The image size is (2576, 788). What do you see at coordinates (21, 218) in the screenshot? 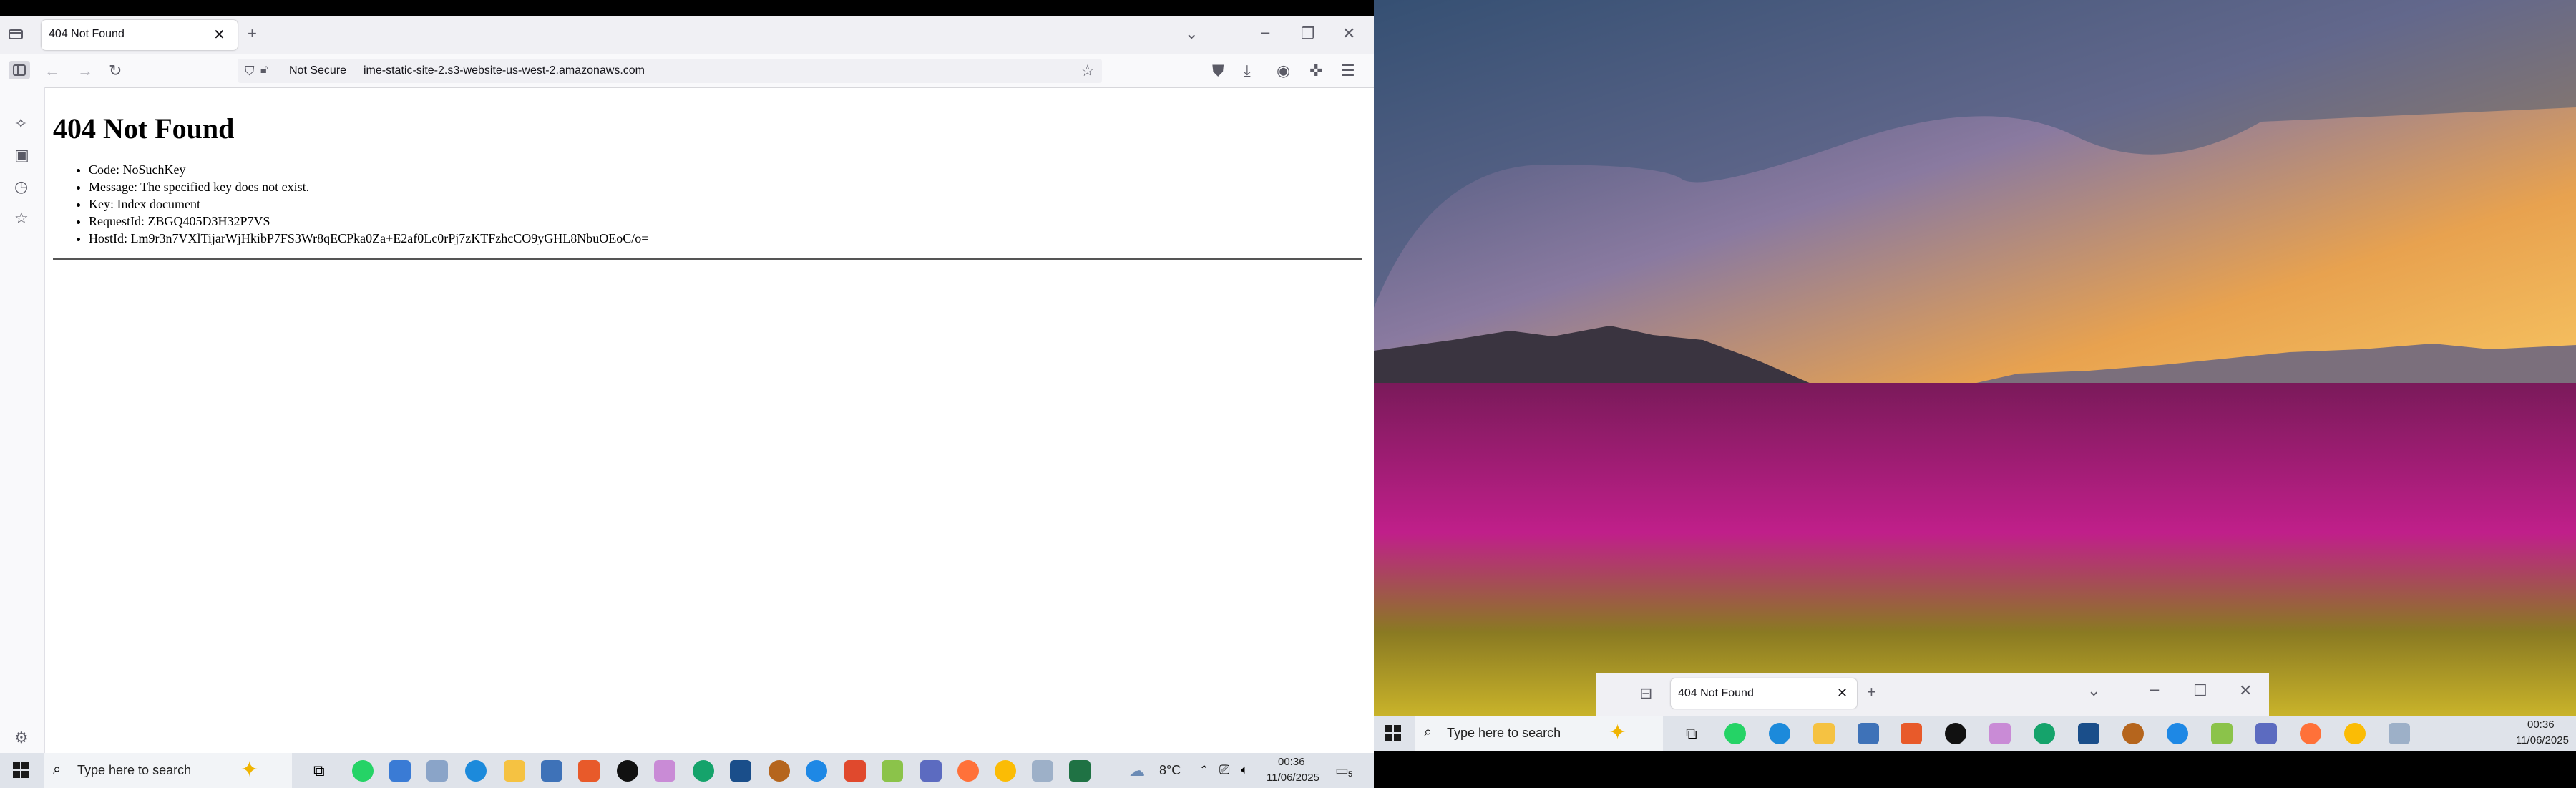
I see `bookmarks-icon: ☆` at bounding box center [21, 218].